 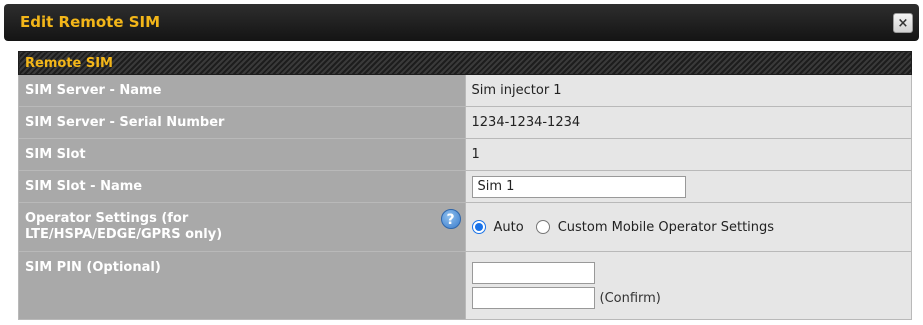 What do you see at coordinates (666, 227) in the screenshot?
I see `radio-custom-operator-label: Custom Mobile Operator Settings` at bounding box center [666, 227].